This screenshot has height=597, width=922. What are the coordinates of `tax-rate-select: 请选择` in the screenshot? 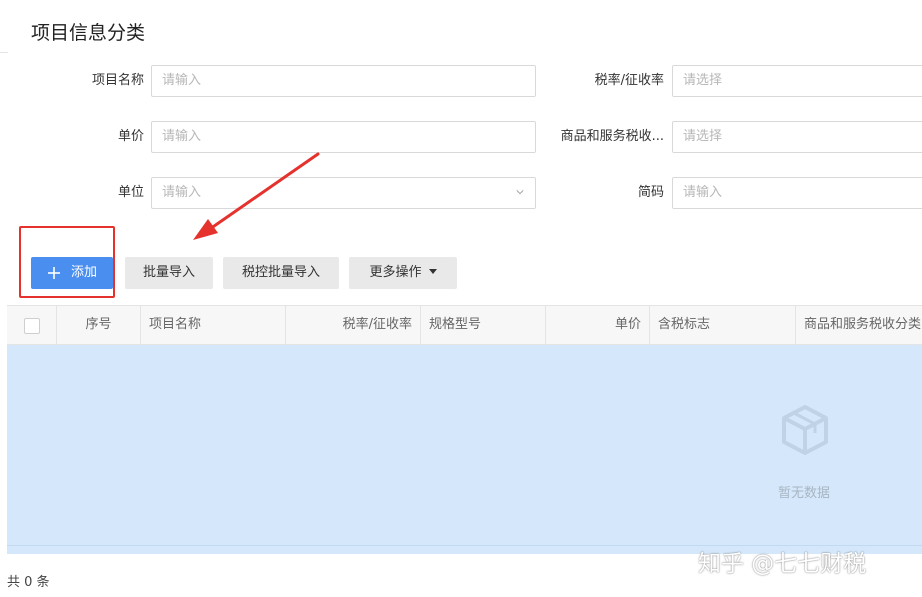 It's located at (797, 81).